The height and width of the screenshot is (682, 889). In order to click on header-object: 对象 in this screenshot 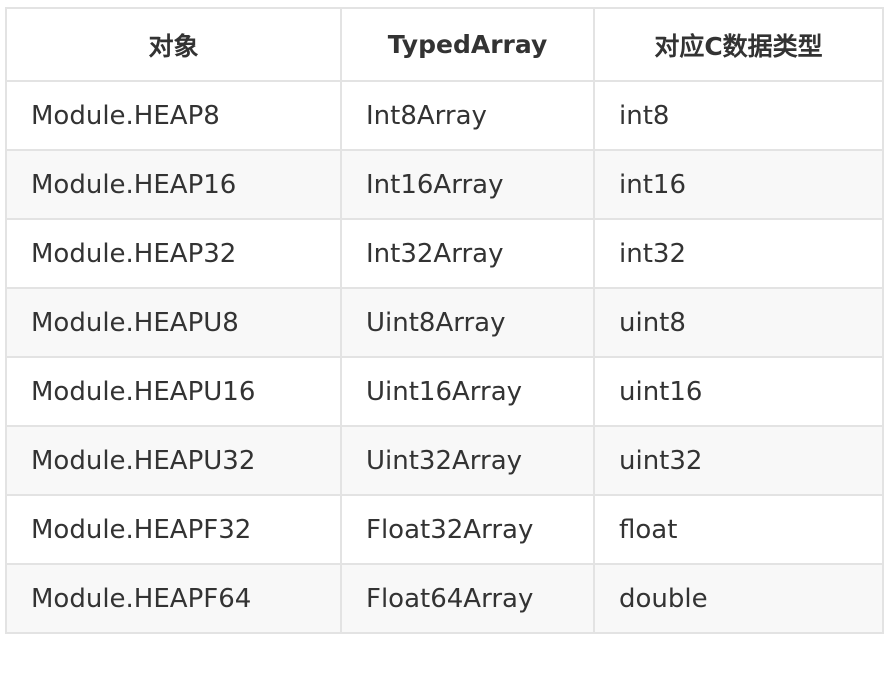, I will do `click(173, 44)`.